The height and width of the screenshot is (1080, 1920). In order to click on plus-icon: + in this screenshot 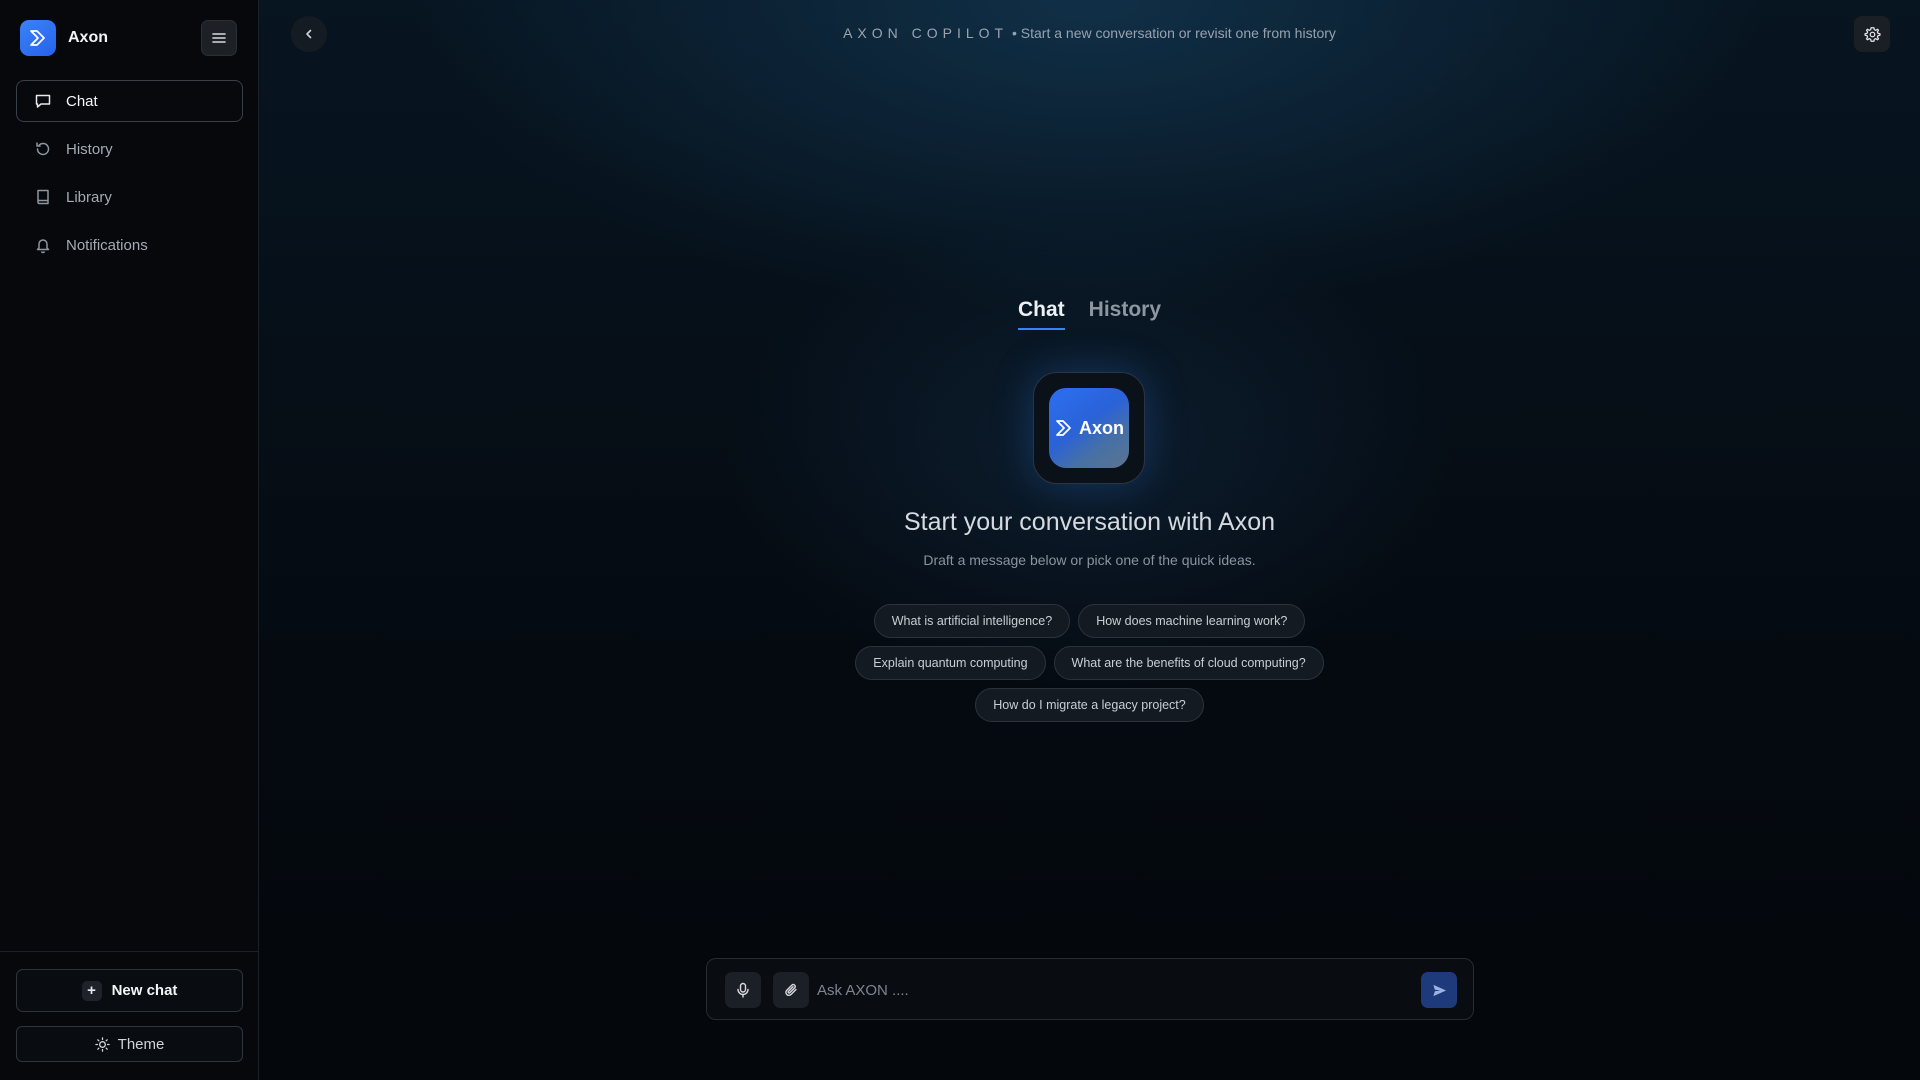, I will do `click(91, 990)`.